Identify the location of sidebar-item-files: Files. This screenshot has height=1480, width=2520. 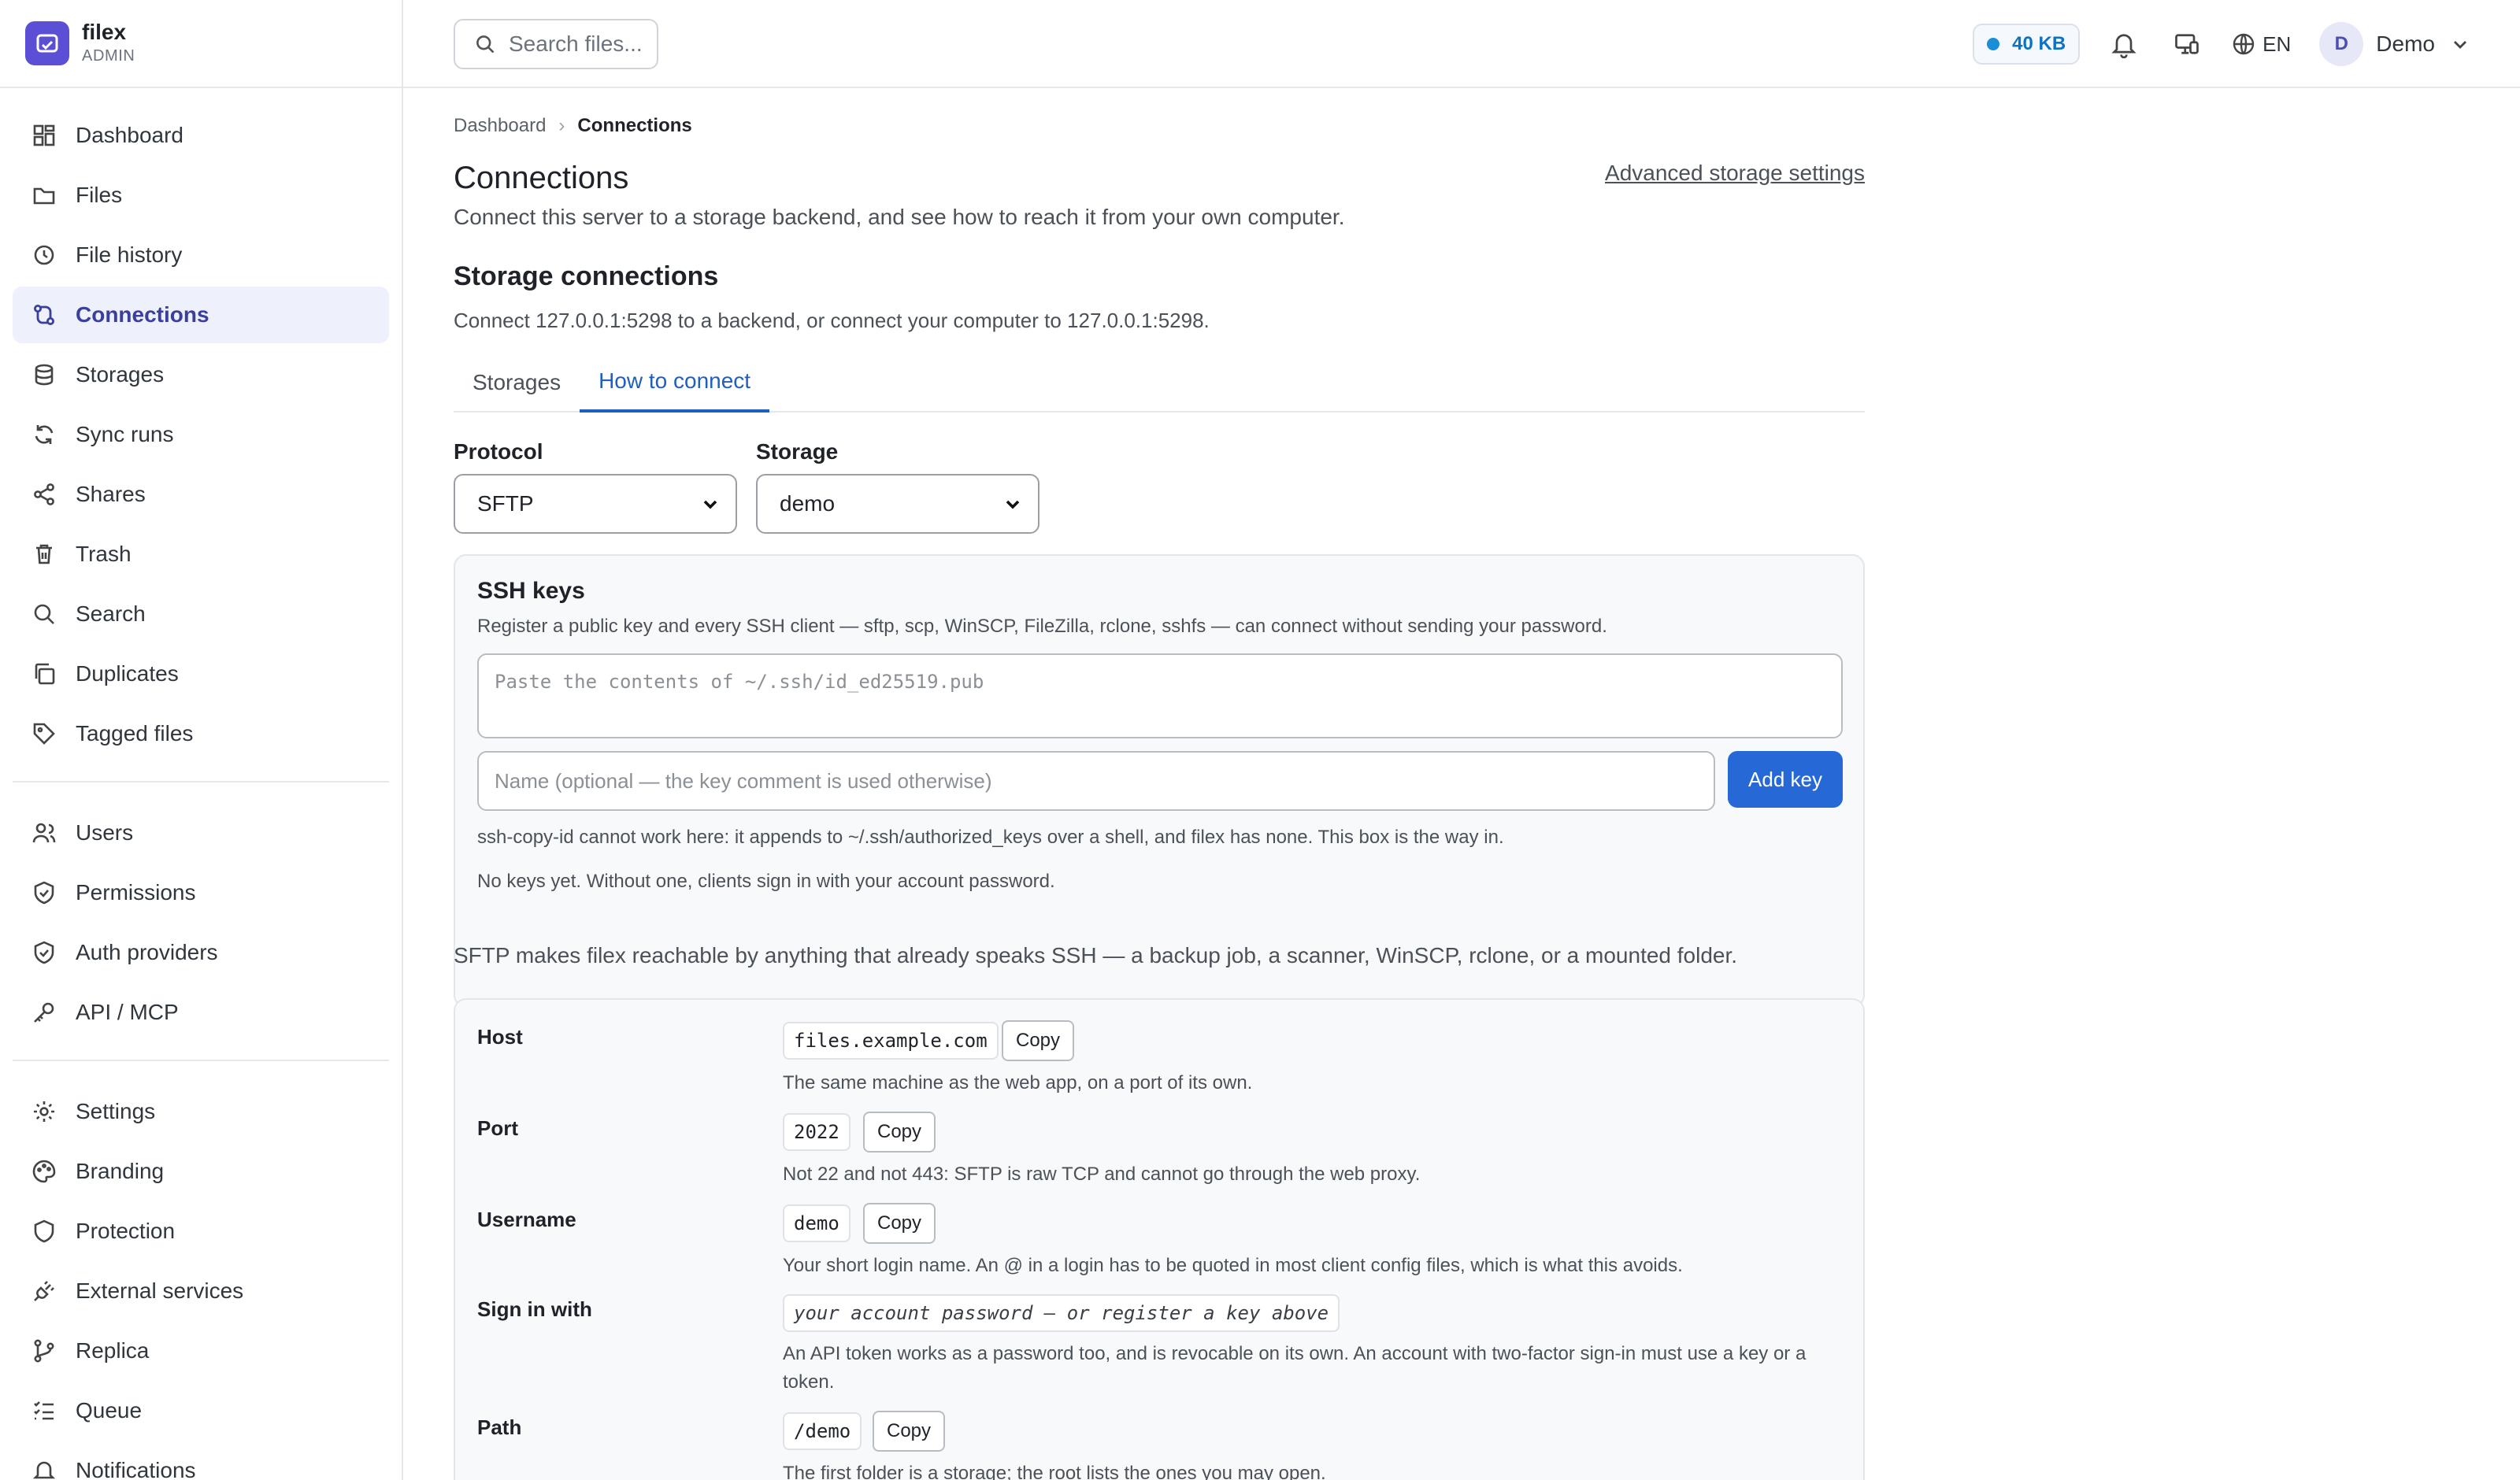
(201, 195).